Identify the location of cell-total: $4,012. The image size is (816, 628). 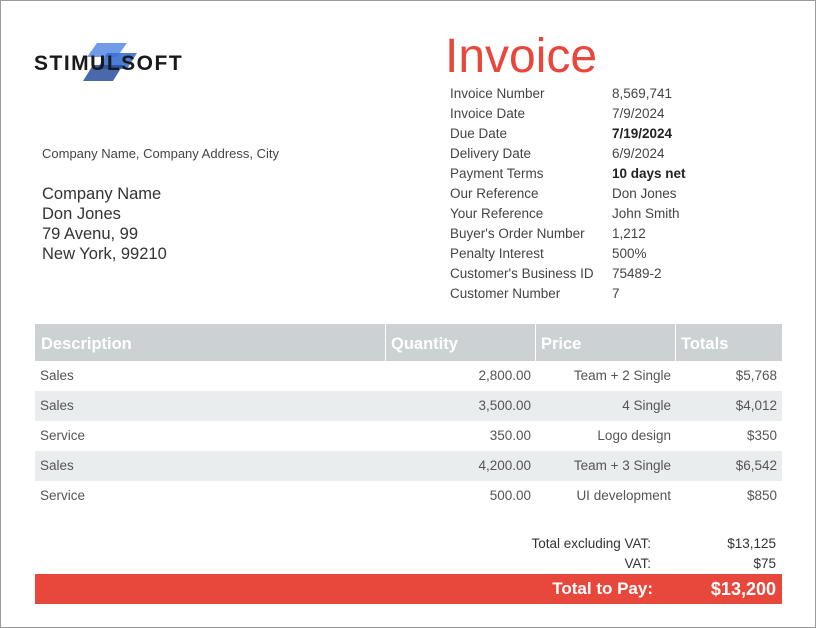
(756, 405).